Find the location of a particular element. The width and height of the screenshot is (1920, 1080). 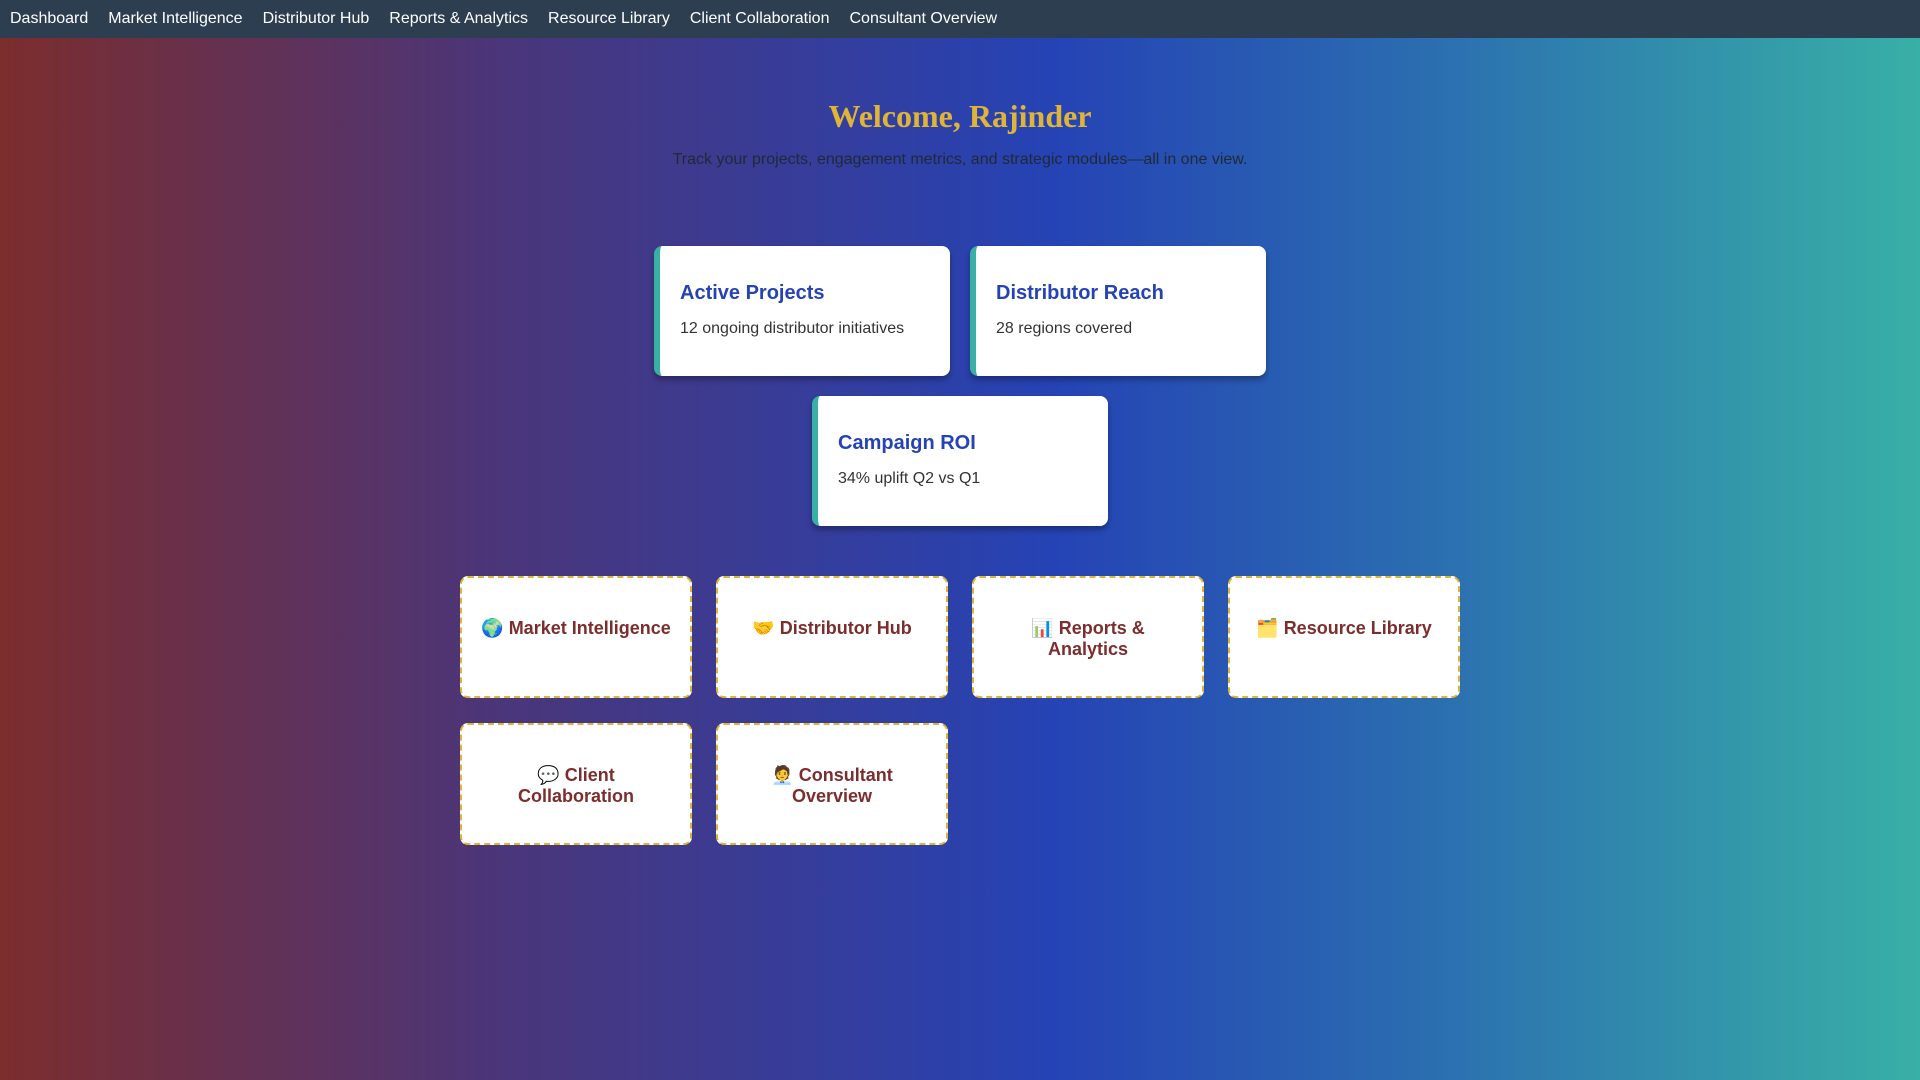

folder-icon: 🗂️ is located at coordinates (1267, 628).